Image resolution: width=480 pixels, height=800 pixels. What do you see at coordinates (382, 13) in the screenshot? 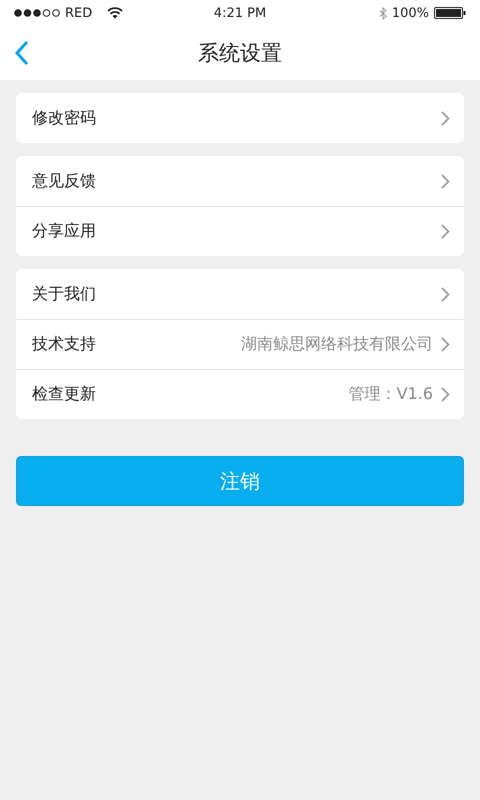
I see `bluetooth-icon` at bounding box center [382, 13].